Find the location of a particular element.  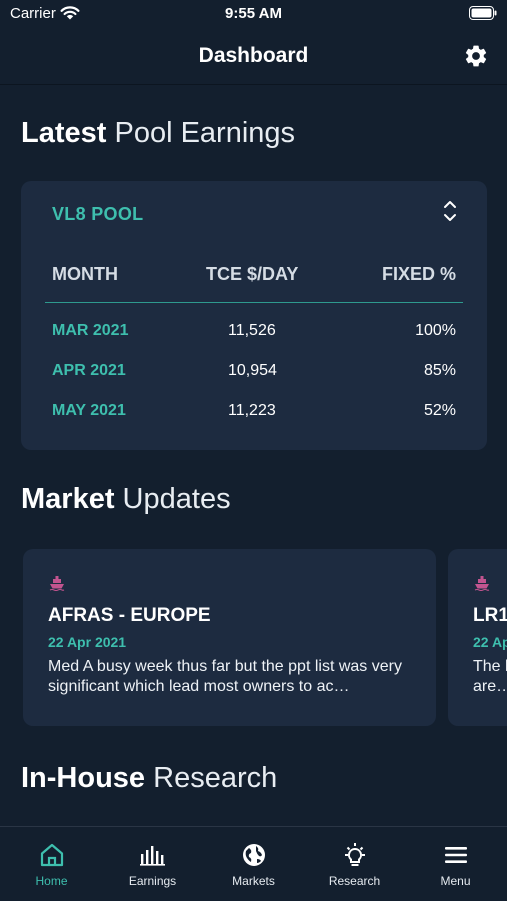

page-title: Dashboard is located at coordinates (253, 55).